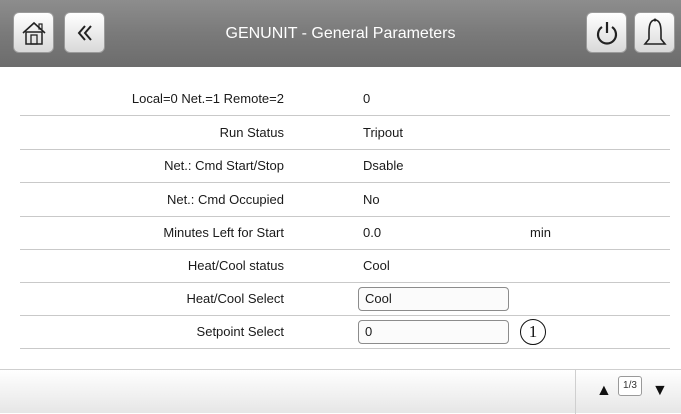  Describe the element at coordinates (225, 199) in the screenshot. I see `row-label: Net.: Cmd Occupied` at that location.